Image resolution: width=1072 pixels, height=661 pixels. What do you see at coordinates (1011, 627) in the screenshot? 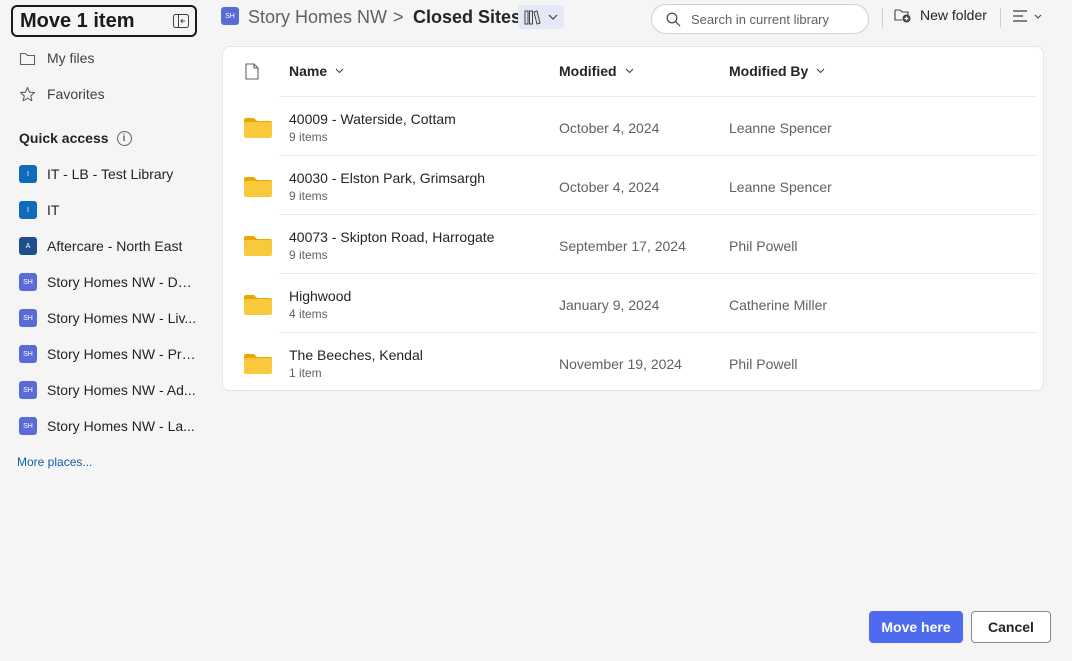
I see `cancel-button: Cancel` at bounding box center [1011, 627].